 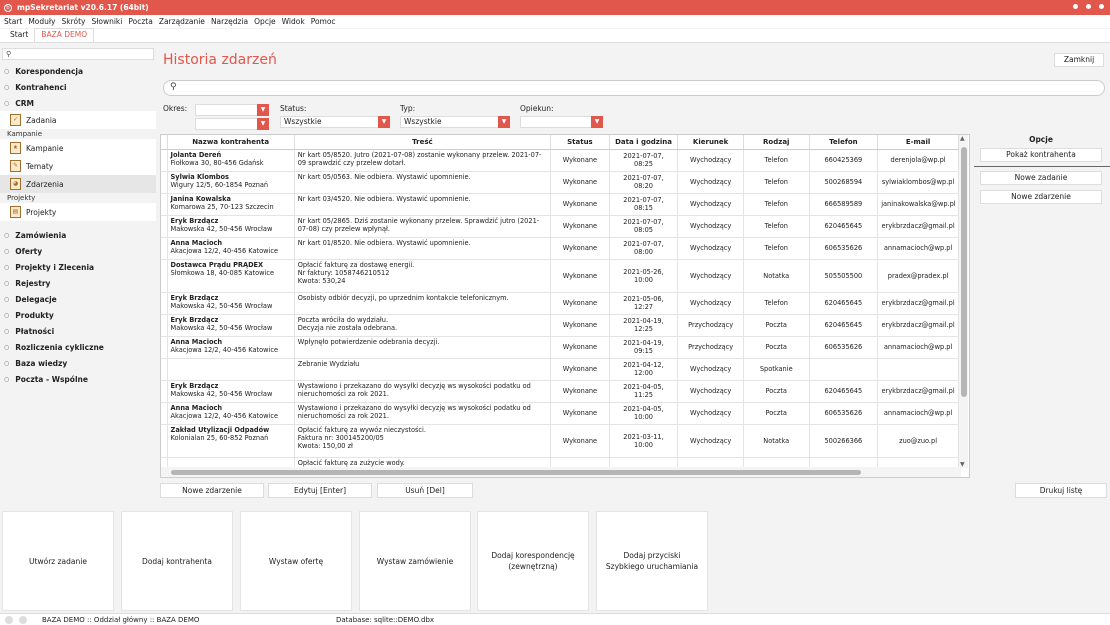 I want to click on column-header-content: Treść, so click(x=423, y=142).